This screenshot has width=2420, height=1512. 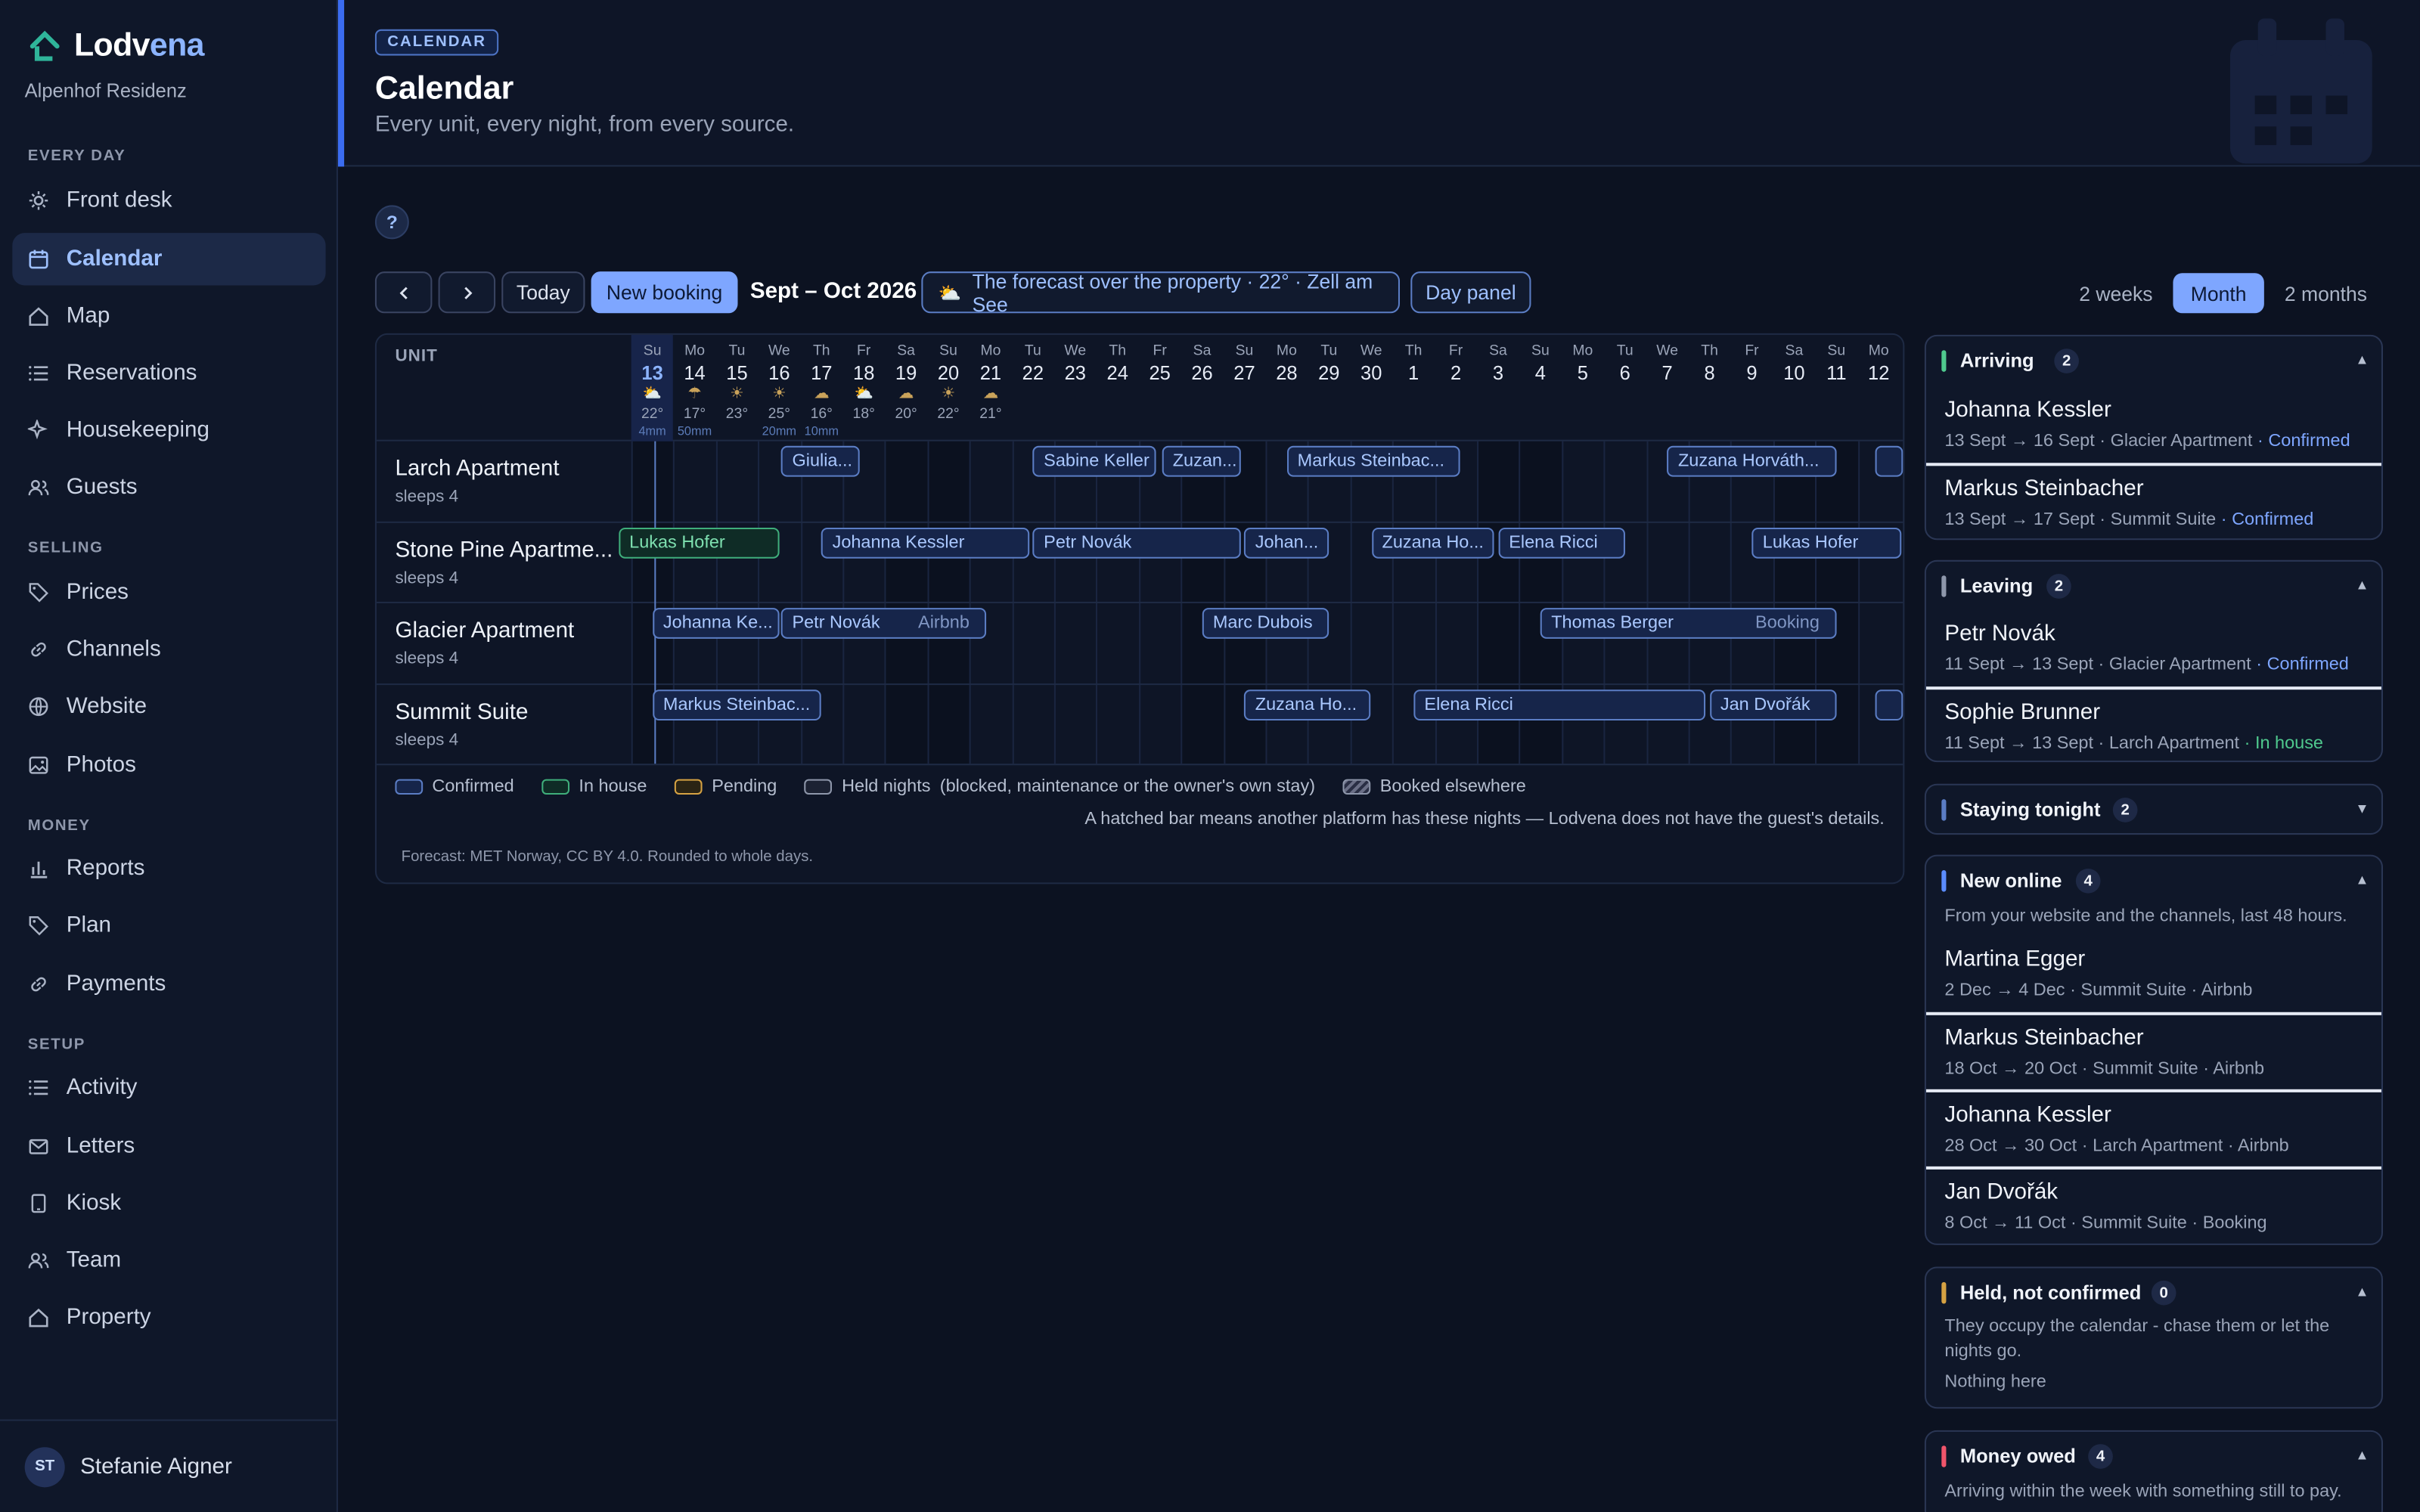 I want to click on nav-channels: Channels, so click(x=168, y=649).